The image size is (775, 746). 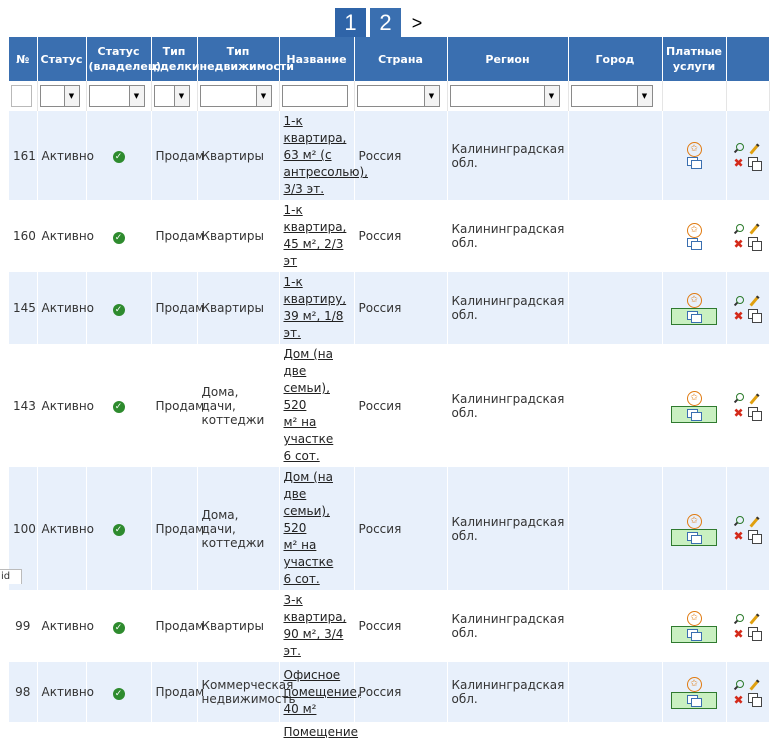 I want to click on col-actions-header, so click(x=747, y=59).